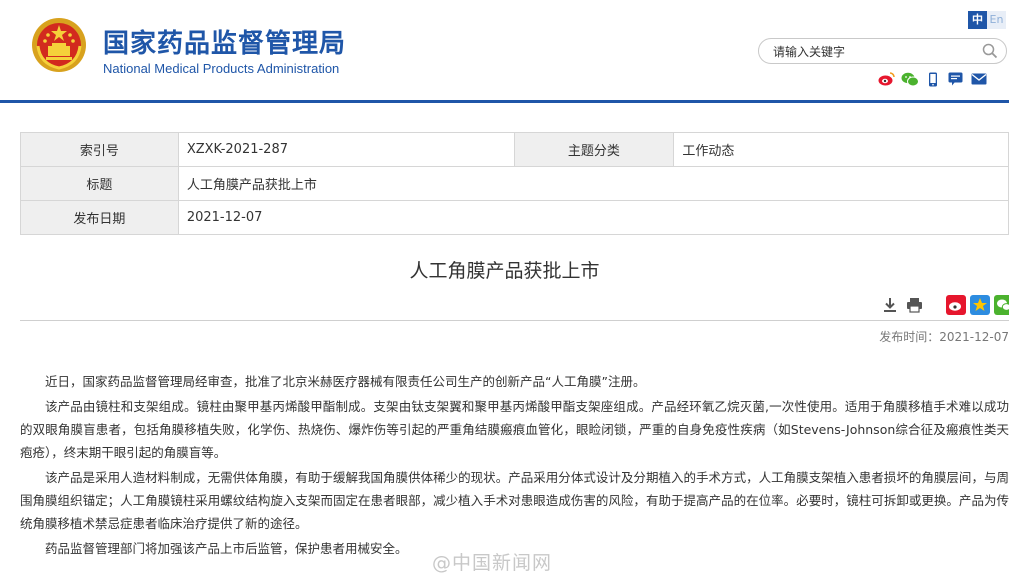 The height and width of the screenshot is (587, 1009). I want to click on lang-en-button: En, so click(996, 20).